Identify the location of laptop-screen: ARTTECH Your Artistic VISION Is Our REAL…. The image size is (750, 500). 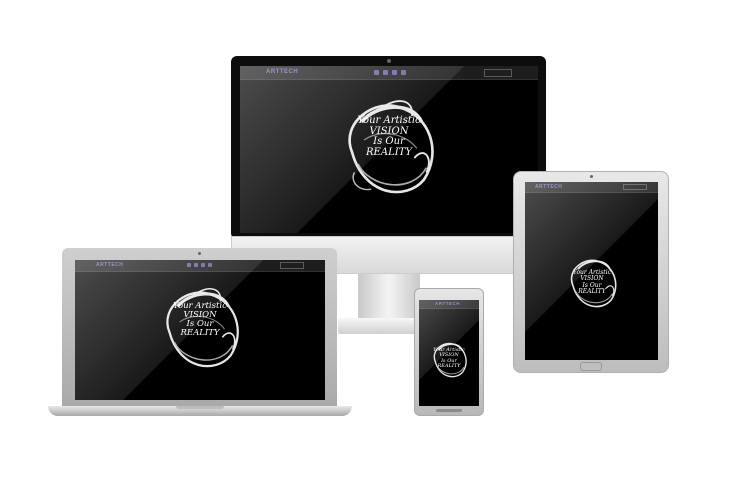
(200, 330).